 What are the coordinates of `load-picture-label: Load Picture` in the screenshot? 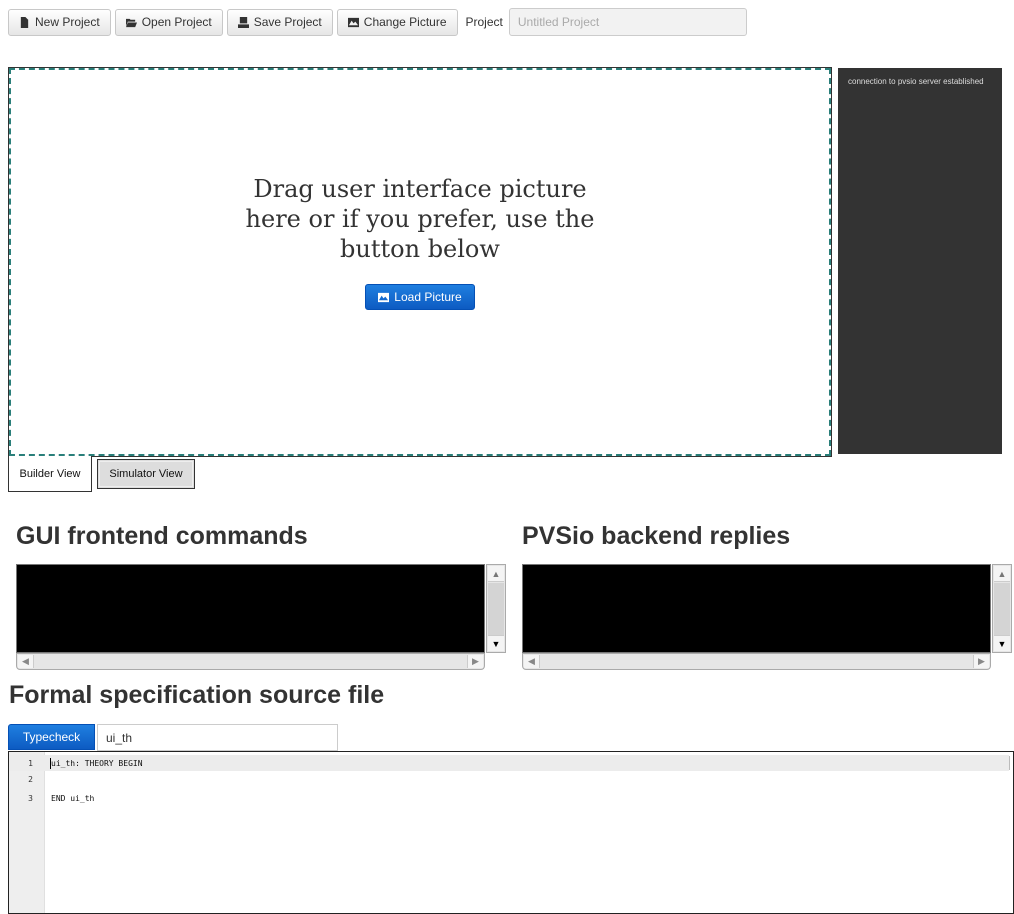 It's located at (428, 297).